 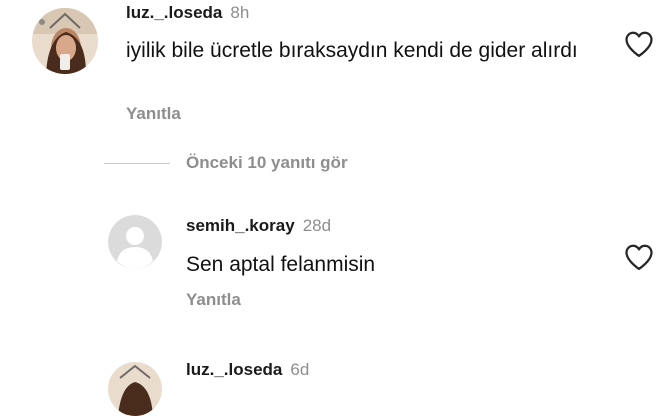 I want to click on view-previous-replies-label: Önceki 10 yanıtı gör, so click(x=267, y=162).